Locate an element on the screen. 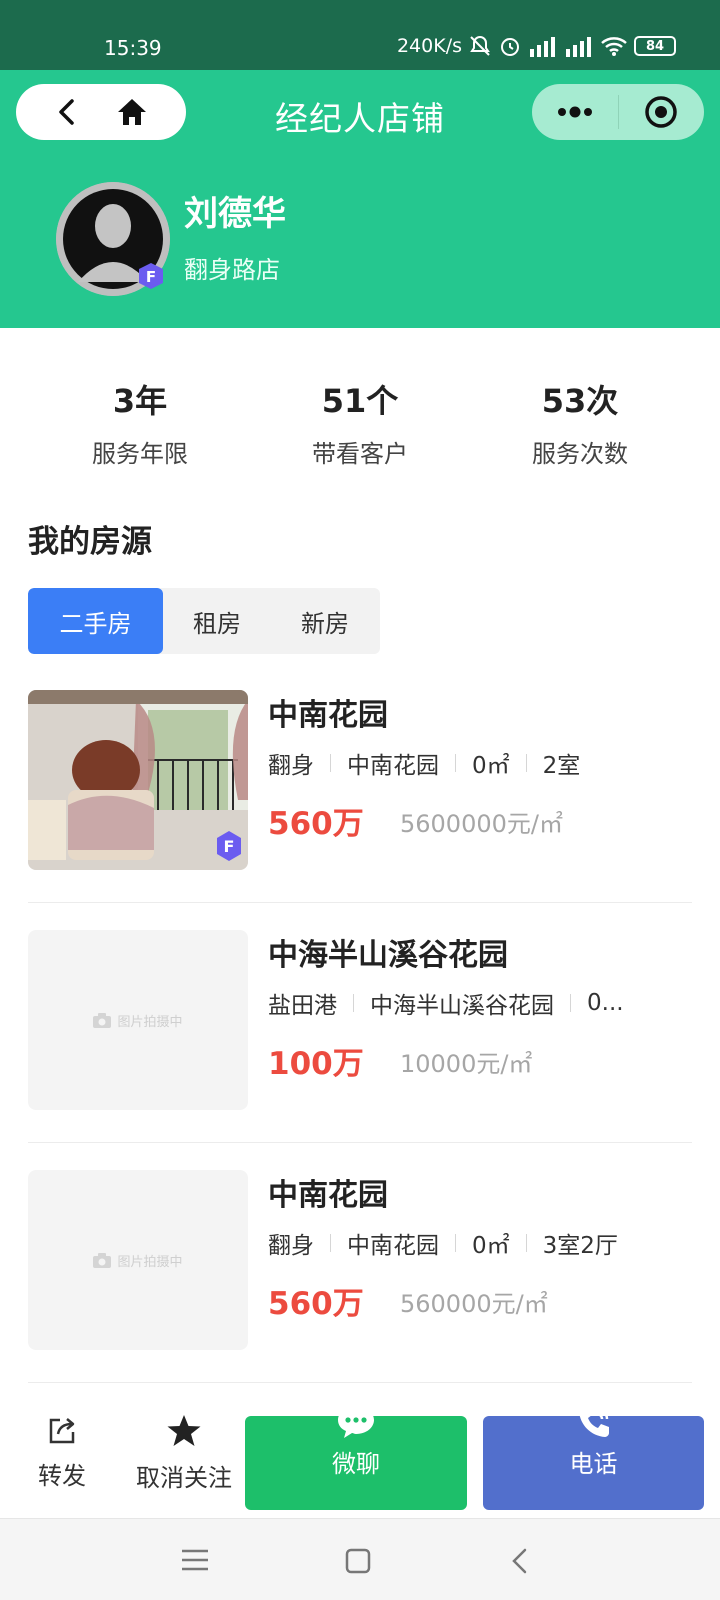  stat-value: 51个 is located at coordinates (360, 401).